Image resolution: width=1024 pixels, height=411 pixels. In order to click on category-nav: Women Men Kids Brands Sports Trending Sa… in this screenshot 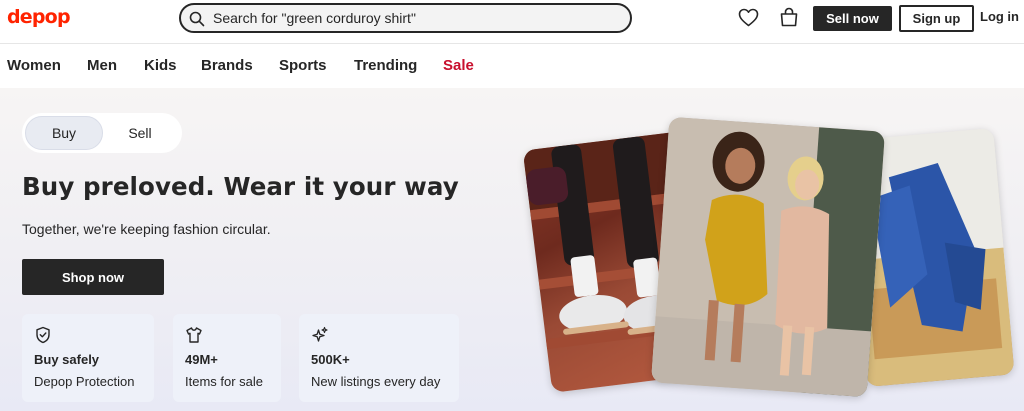, I will do `click(512, 66)`.